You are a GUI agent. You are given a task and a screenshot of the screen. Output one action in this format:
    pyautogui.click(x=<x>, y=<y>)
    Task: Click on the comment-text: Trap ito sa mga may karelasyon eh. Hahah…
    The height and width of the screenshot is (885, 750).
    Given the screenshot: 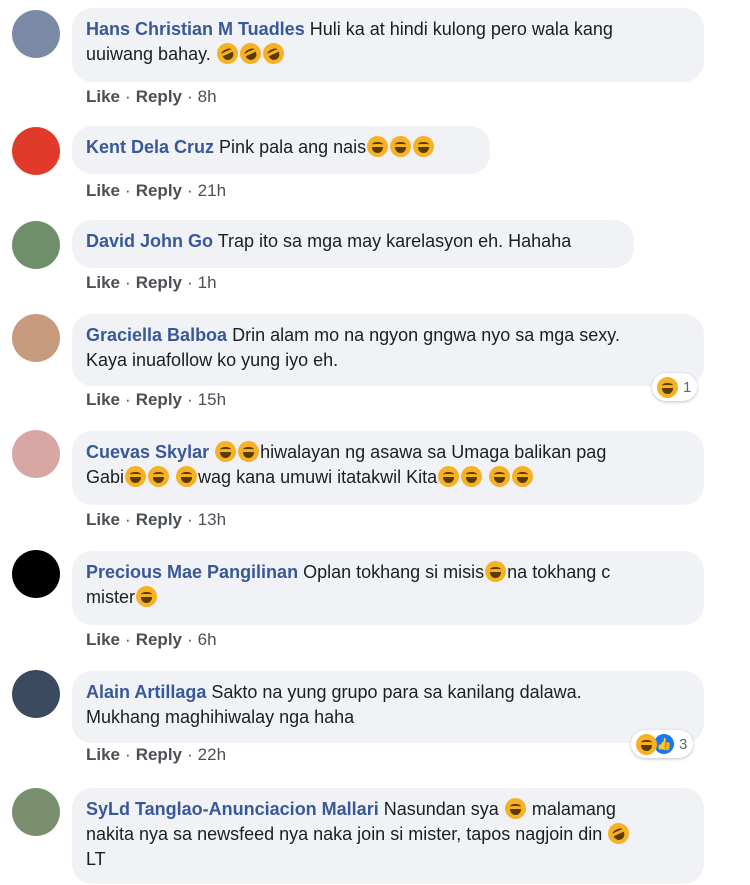 What is the action you would take?
    pyautogui.click(x=394, y=241)
    